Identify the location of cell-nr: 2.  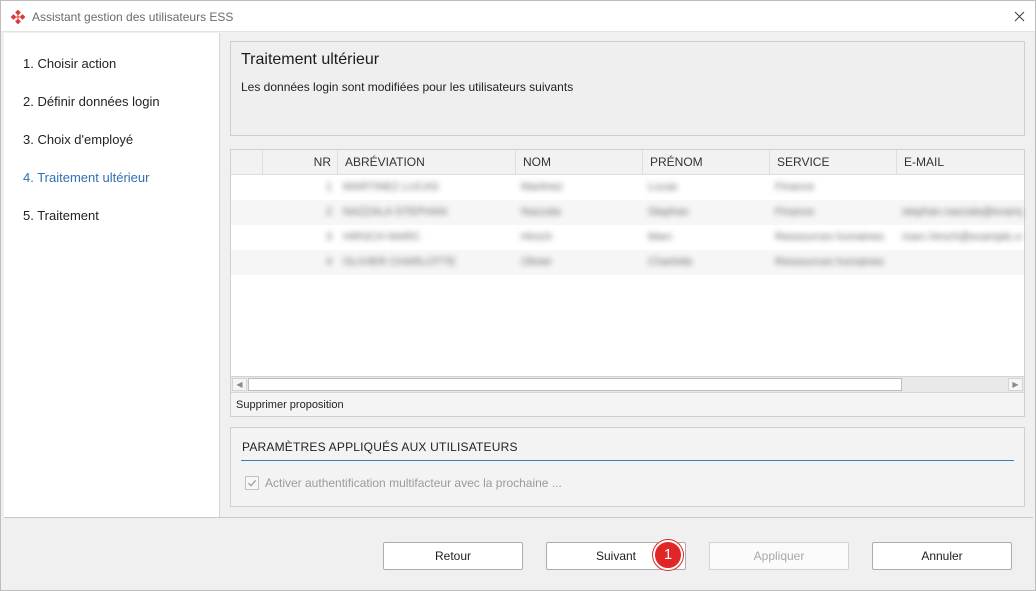
(329, 212).